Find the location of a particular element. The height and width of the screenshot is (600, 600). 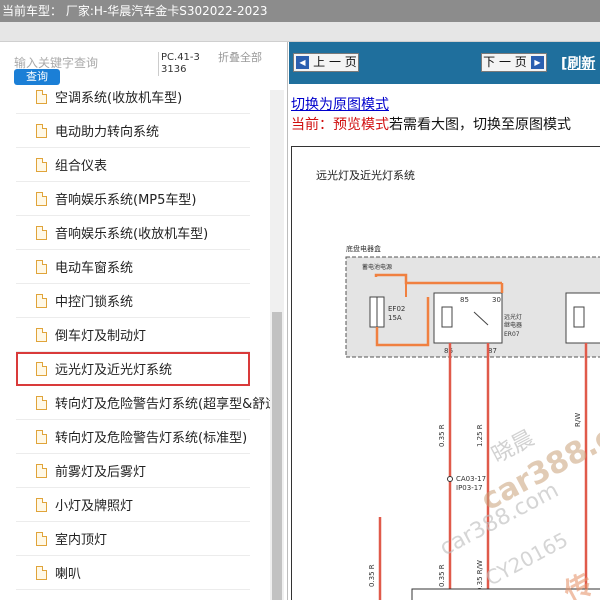

next-page-label: 下 一 页 is located at coordinates (505, 62).